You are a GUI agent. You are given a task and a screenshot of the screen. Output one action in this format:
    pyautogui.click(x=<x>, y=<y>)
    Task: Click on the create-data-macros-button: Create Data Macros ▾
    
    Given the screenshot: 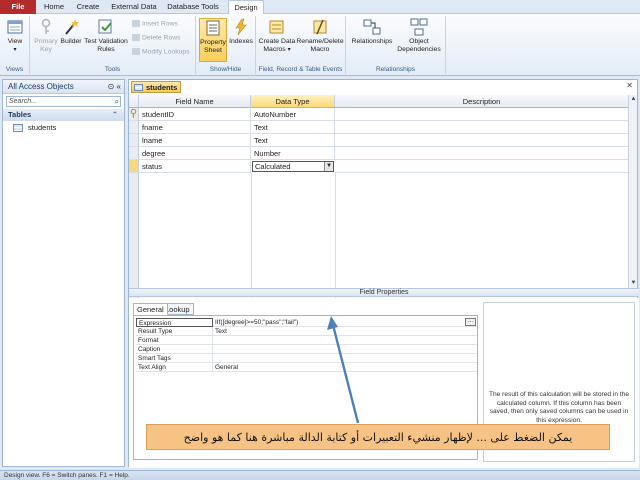 What is the action you would take?
    pyautogui.click(x=277, y=36)
    